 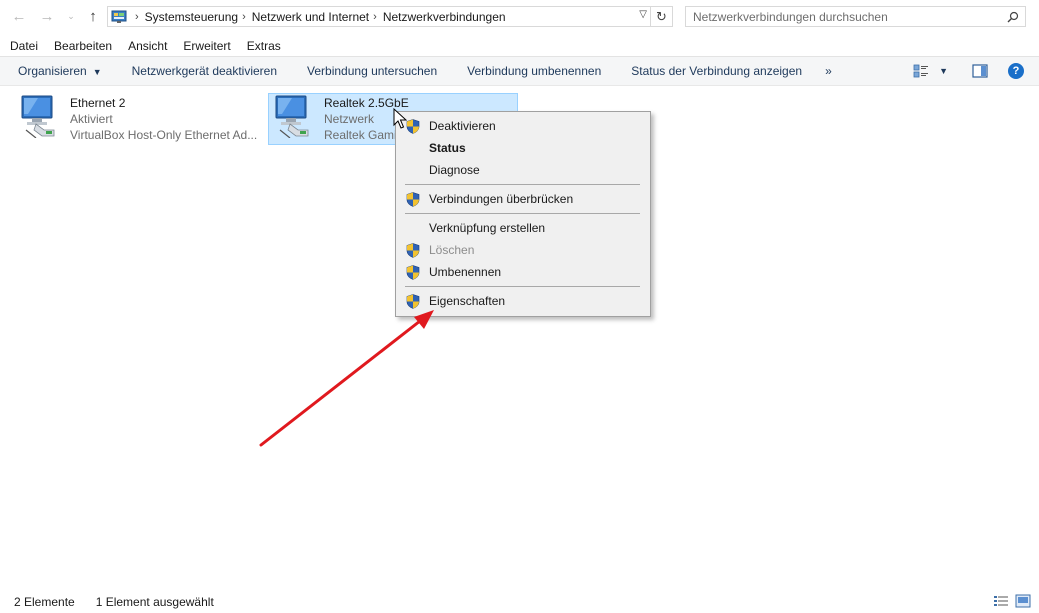 What do you see at coordinates (519, 601) in the screenshot?
I see `status-bar: 2 Elemente 1 Element ausgewählt` at bounding box center [519, 601].